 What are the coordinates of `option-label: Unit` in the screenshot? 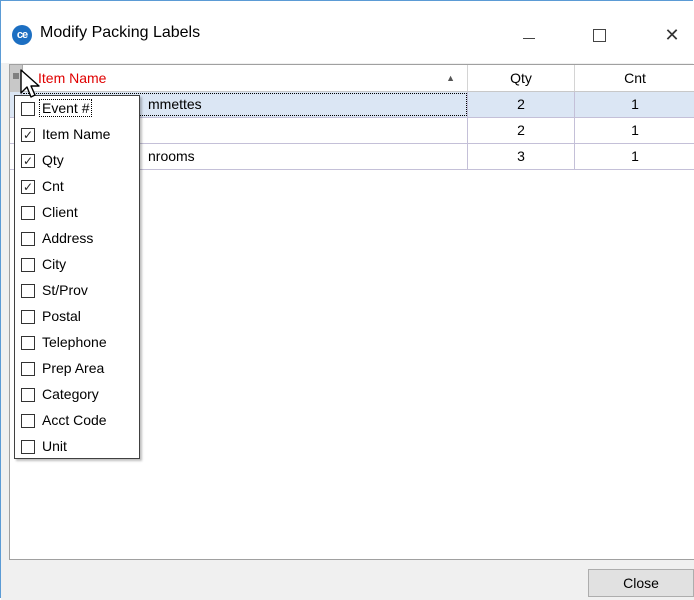 It's located at (54, 446).